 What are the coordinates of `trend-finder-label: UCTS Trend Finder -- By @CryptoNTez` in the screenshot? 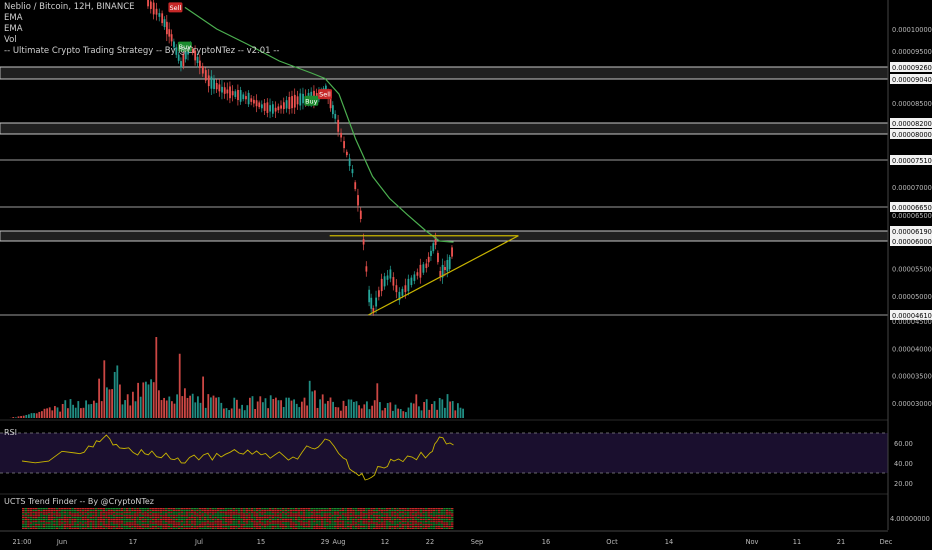 It's located at (79, 501).